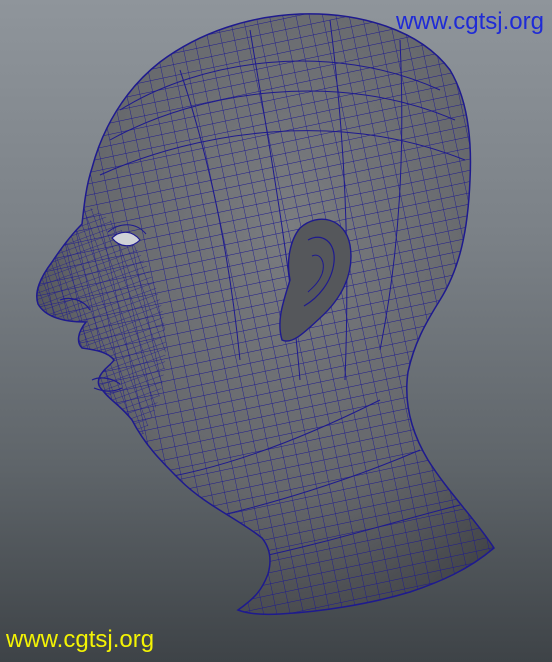  I want to click on watermark-top: www.cgtsj.org, so click(469, 21).